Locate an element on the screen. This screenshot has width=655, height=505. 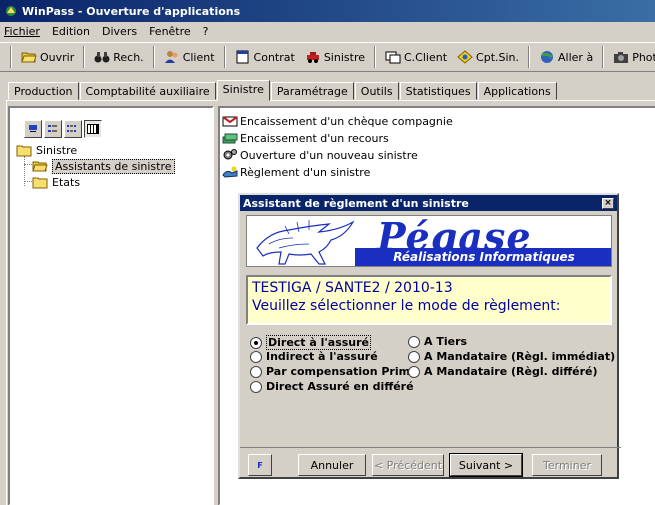
client-icon is located at coordinates (171, 57).